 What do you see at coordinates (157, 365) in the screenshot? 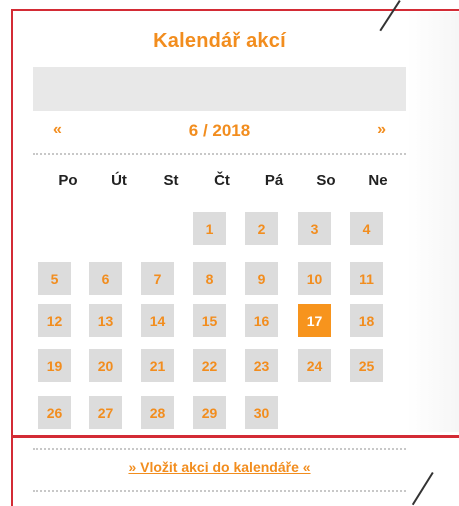
I see `calendar-day: 21` at bounding box center [157, 365].